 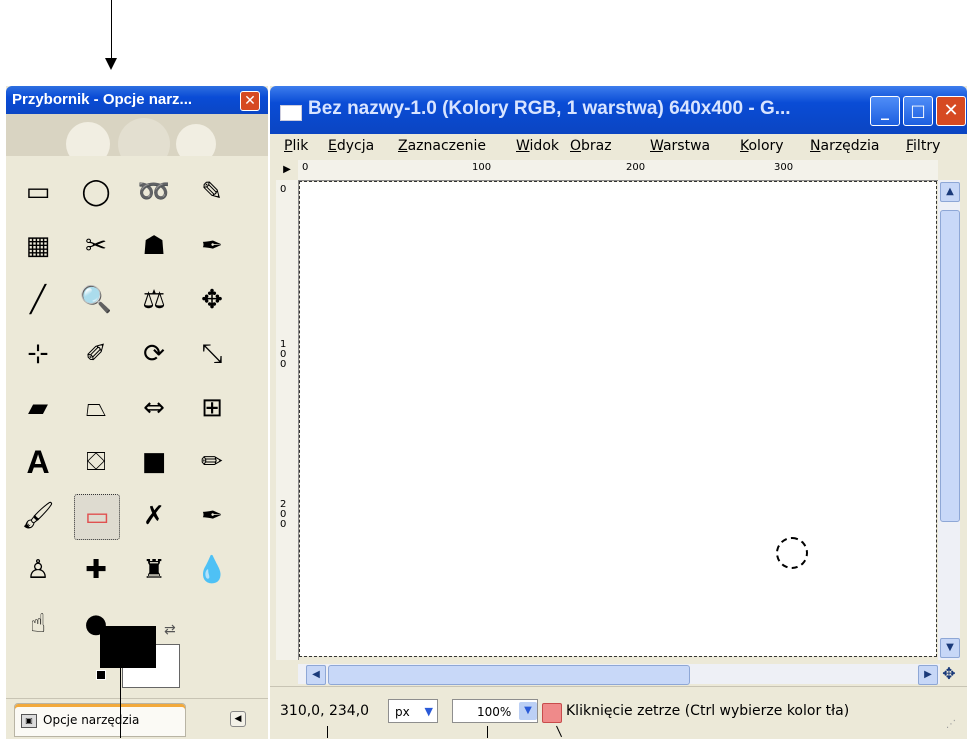 I want to click on unit-value: px, so click(x=402, y=712).